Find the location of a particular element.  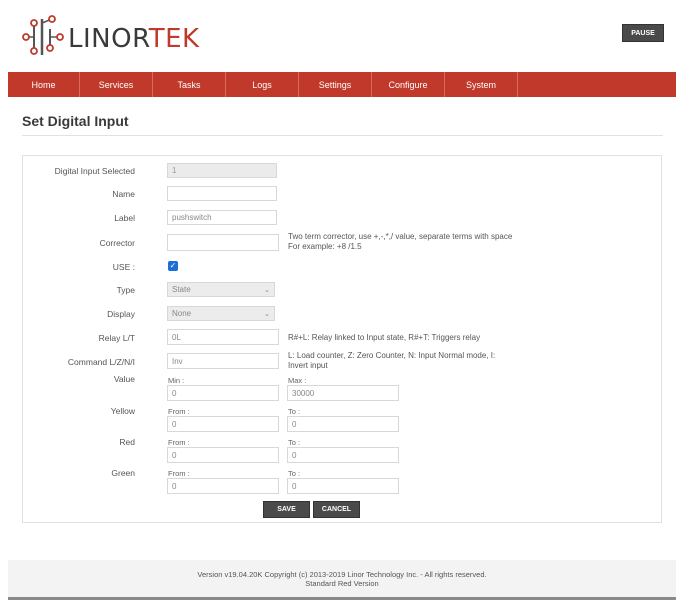

digital-input-selected-label: Digital Input Selected is located at coordinates (94, 171).